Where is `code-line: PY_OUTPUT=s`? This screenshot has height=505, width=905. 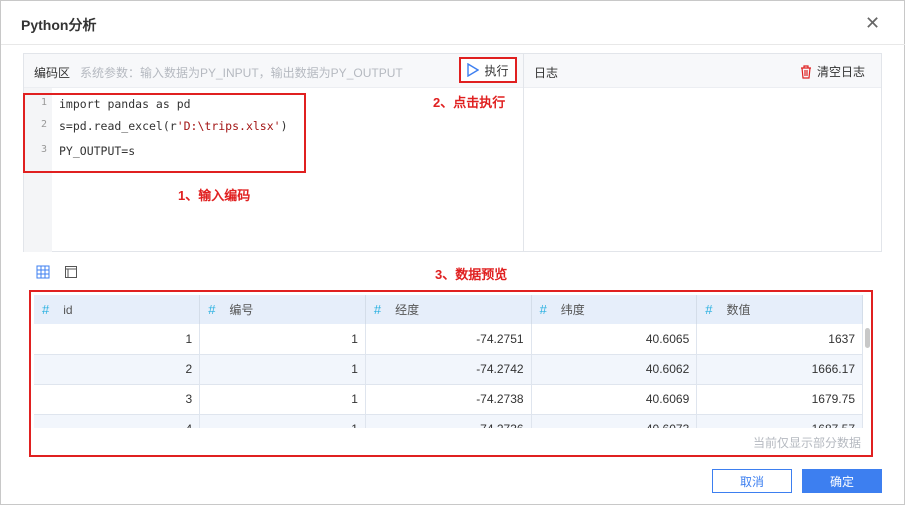 code-line: PY_OUTPUT=s is located at coordinates (97, 151).